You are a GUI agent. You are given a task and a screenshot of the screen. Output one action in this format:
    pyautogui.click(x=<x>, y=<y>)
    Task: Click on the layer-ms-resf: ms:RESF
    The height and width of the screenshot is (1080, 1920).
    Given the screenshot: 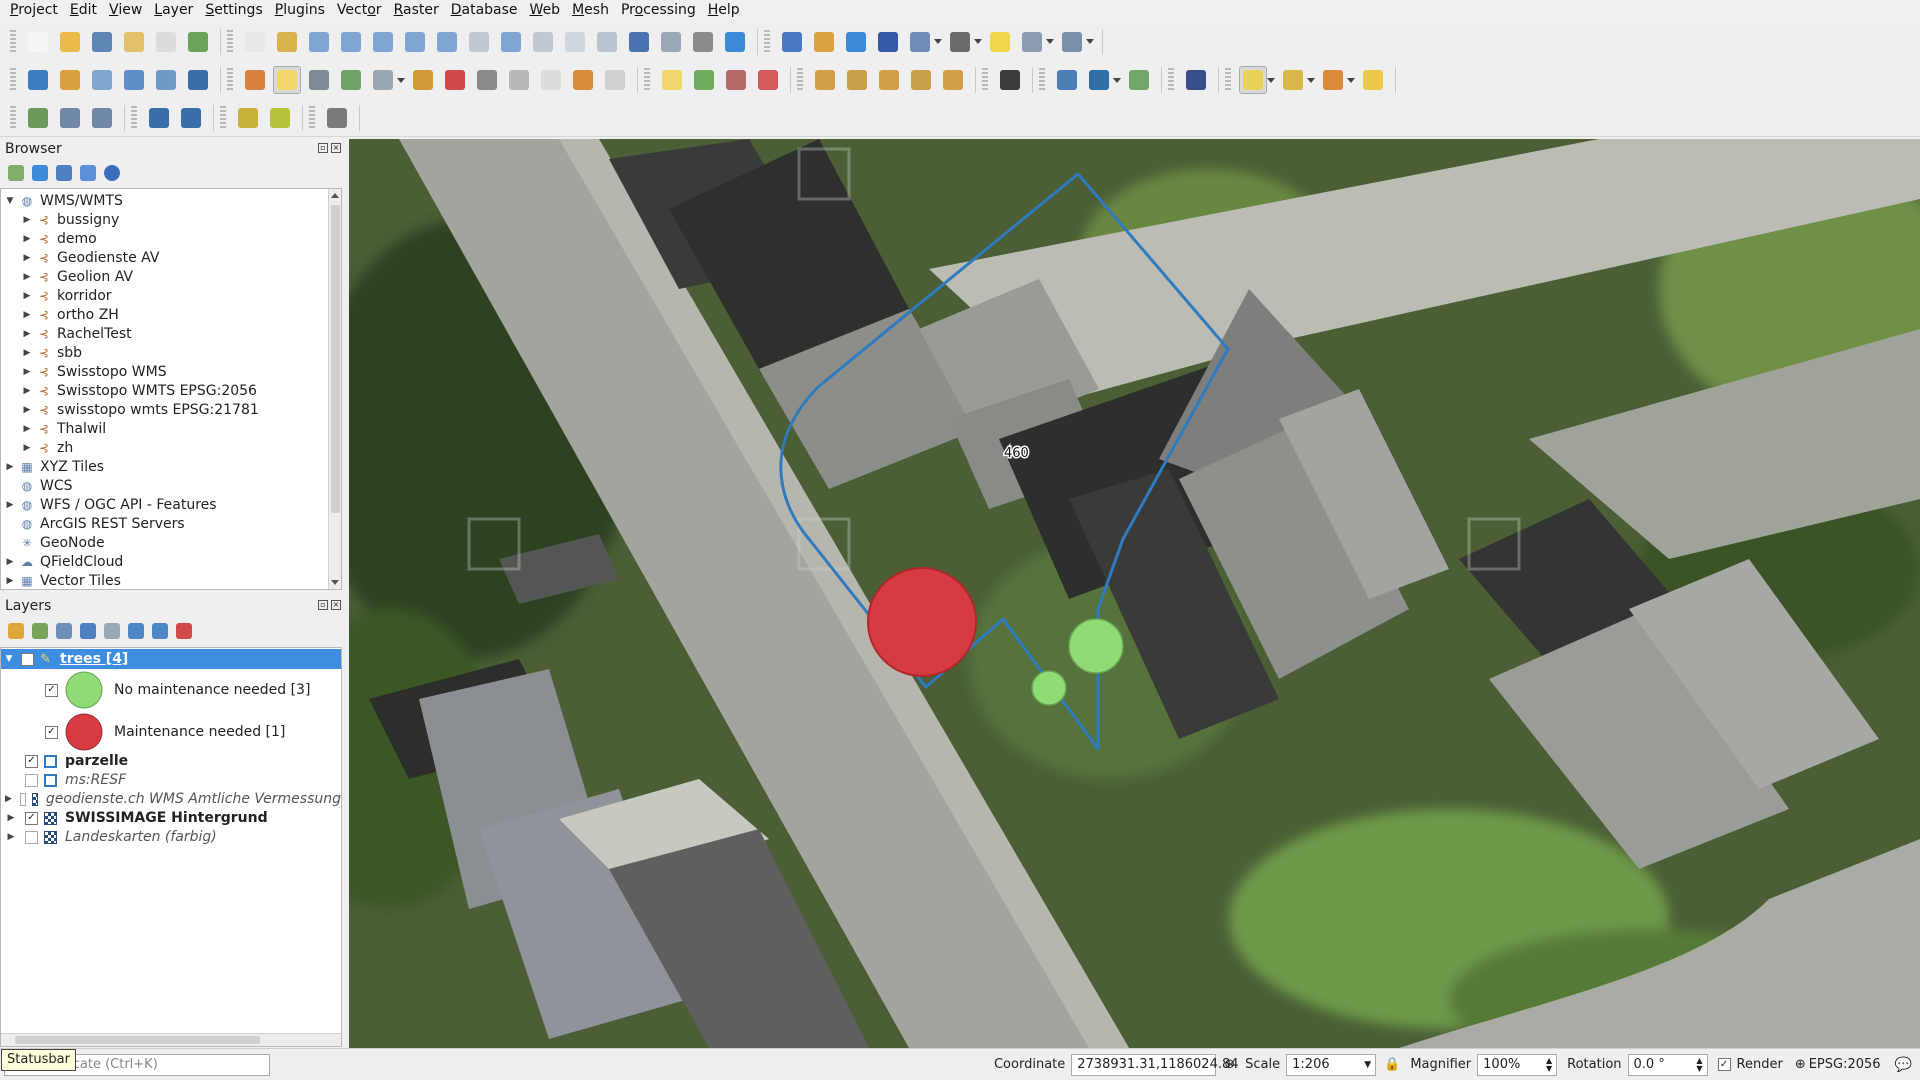 What is the action you would take?
    pyautogui.click(x=171, y=780)
    